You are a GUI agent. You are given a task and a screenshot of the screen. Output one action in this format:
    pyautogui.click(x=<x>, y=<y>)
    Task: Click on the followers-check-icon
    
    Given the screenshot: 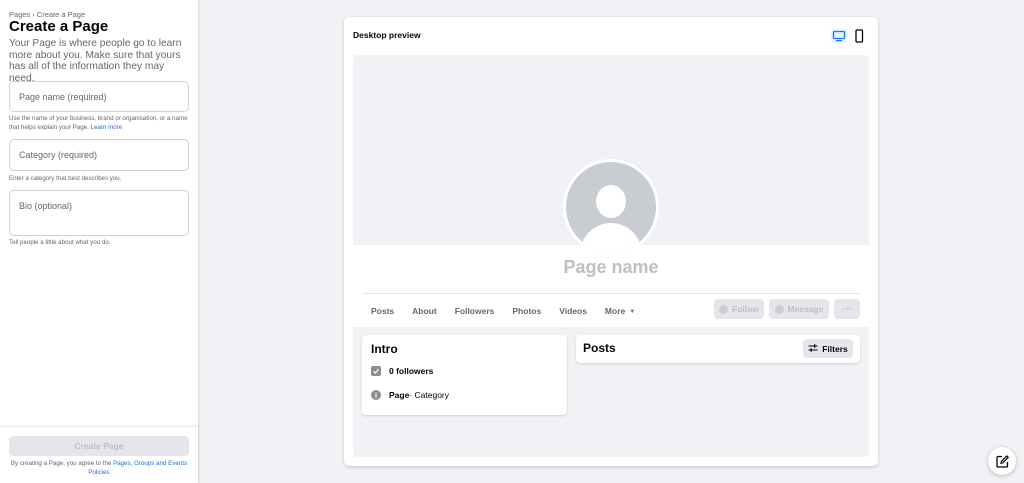 What is the action you would take?
    pyautogui.click(x=376, y=371)
    